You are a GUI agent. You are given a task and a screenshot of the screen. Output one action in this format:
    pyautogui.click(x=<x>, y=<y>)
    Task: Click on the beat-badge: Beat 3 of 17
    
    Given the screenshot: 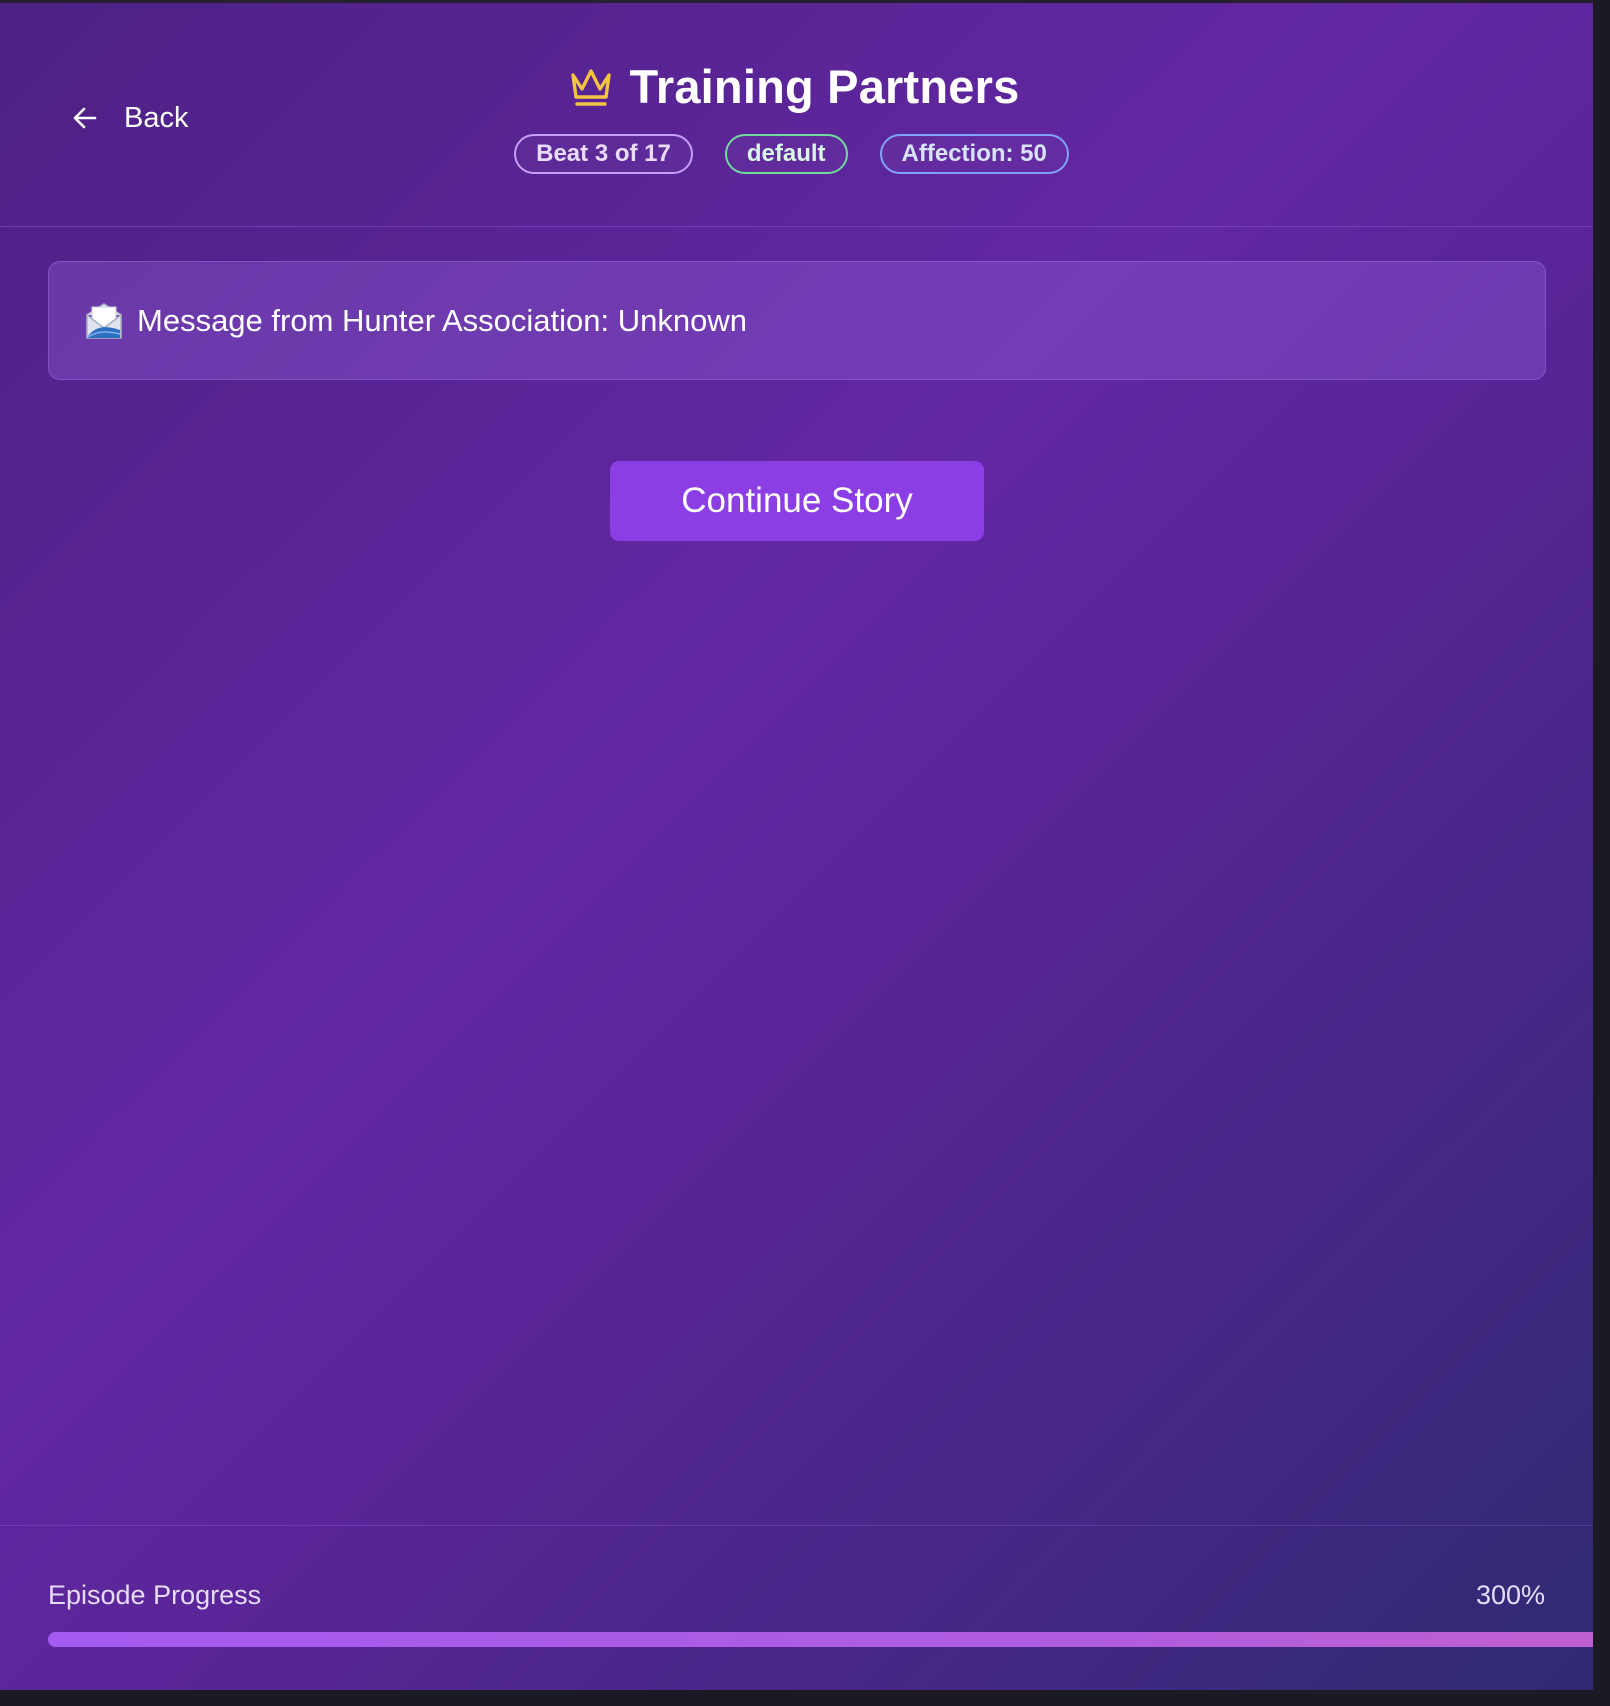 What is the action you would take?
    pyautogui.click(x=603, y=154)
    